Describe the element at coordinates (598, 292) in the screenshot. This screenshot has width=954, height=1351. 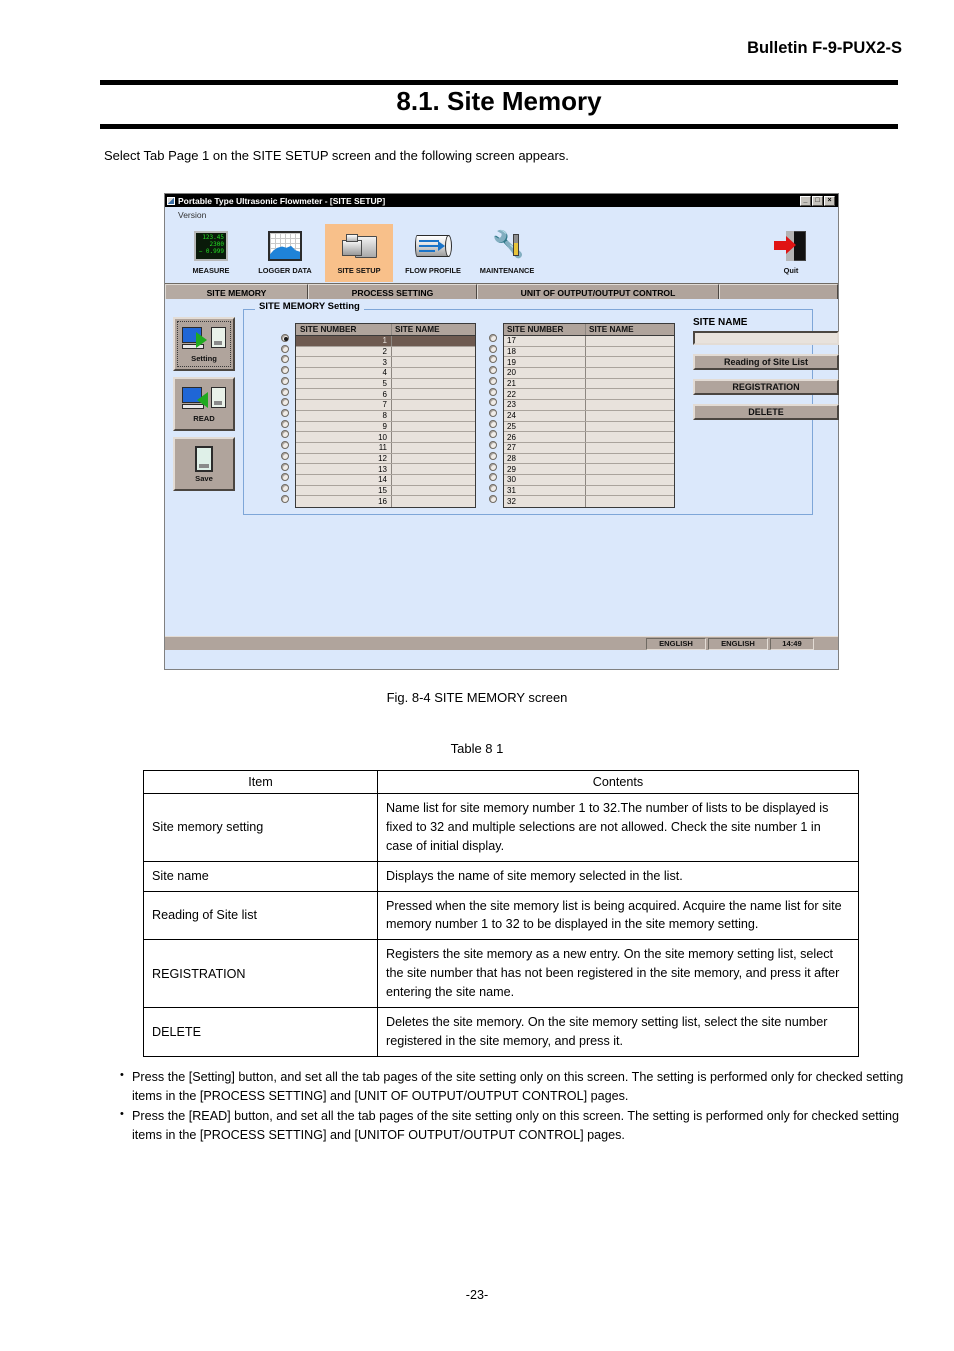
I see `tab-unit-of-output-output-control: UNIT OF OUTPUT/OUTPUT CONTROL` at that location.